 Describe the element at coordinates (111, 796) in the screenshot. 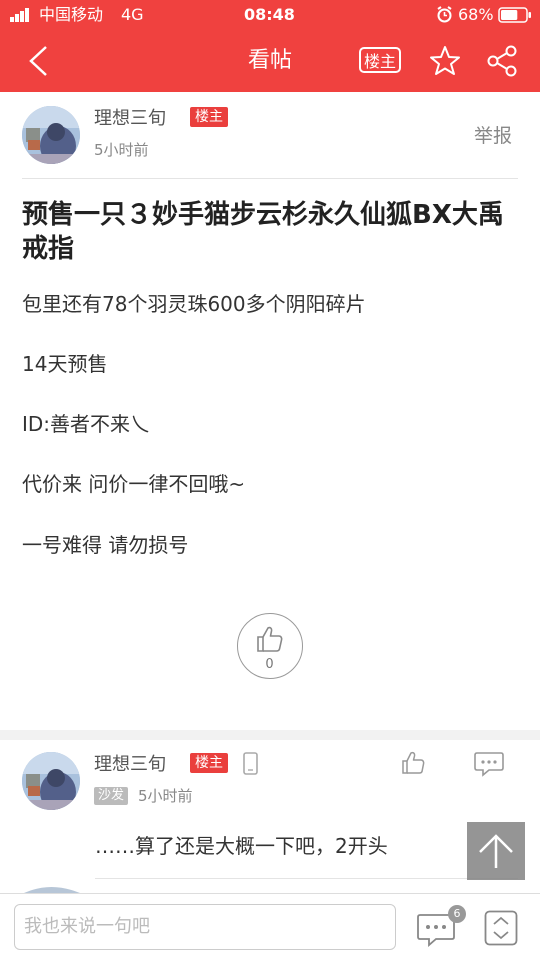

I see `floor-label: 沙发` at that location.